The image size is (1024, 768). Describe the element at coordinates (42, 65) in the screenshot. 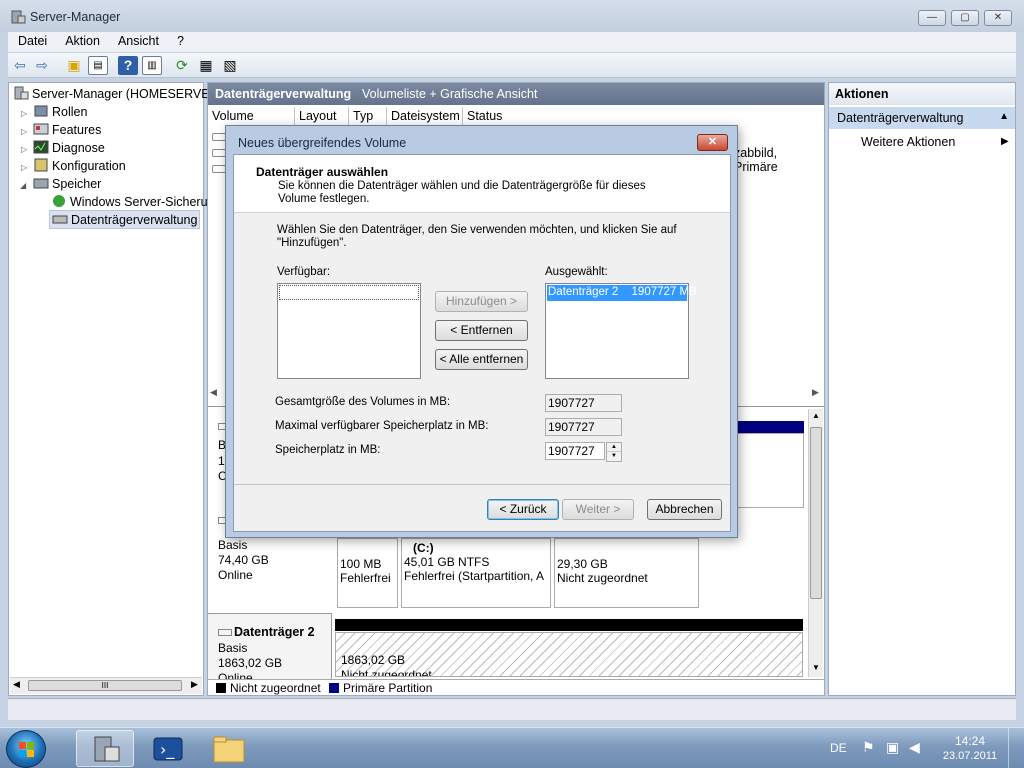

I see `forward-icon: ⇨` at that location.